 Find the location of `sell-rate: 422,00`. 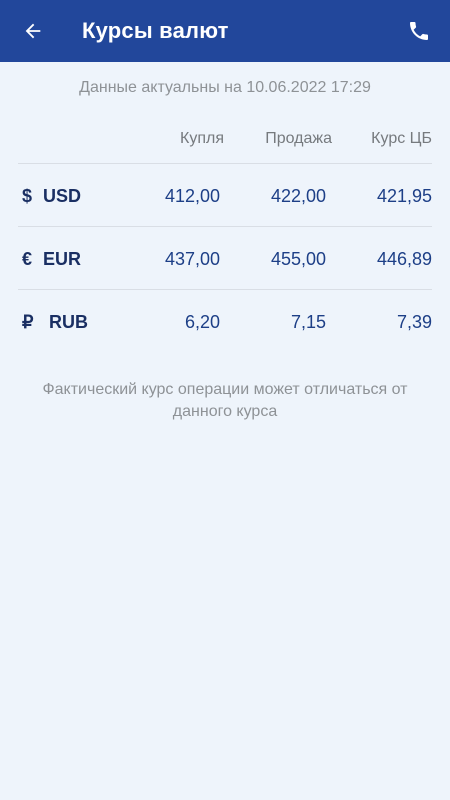

sell-rate: 422,00 is located at coordinates (298, 196).